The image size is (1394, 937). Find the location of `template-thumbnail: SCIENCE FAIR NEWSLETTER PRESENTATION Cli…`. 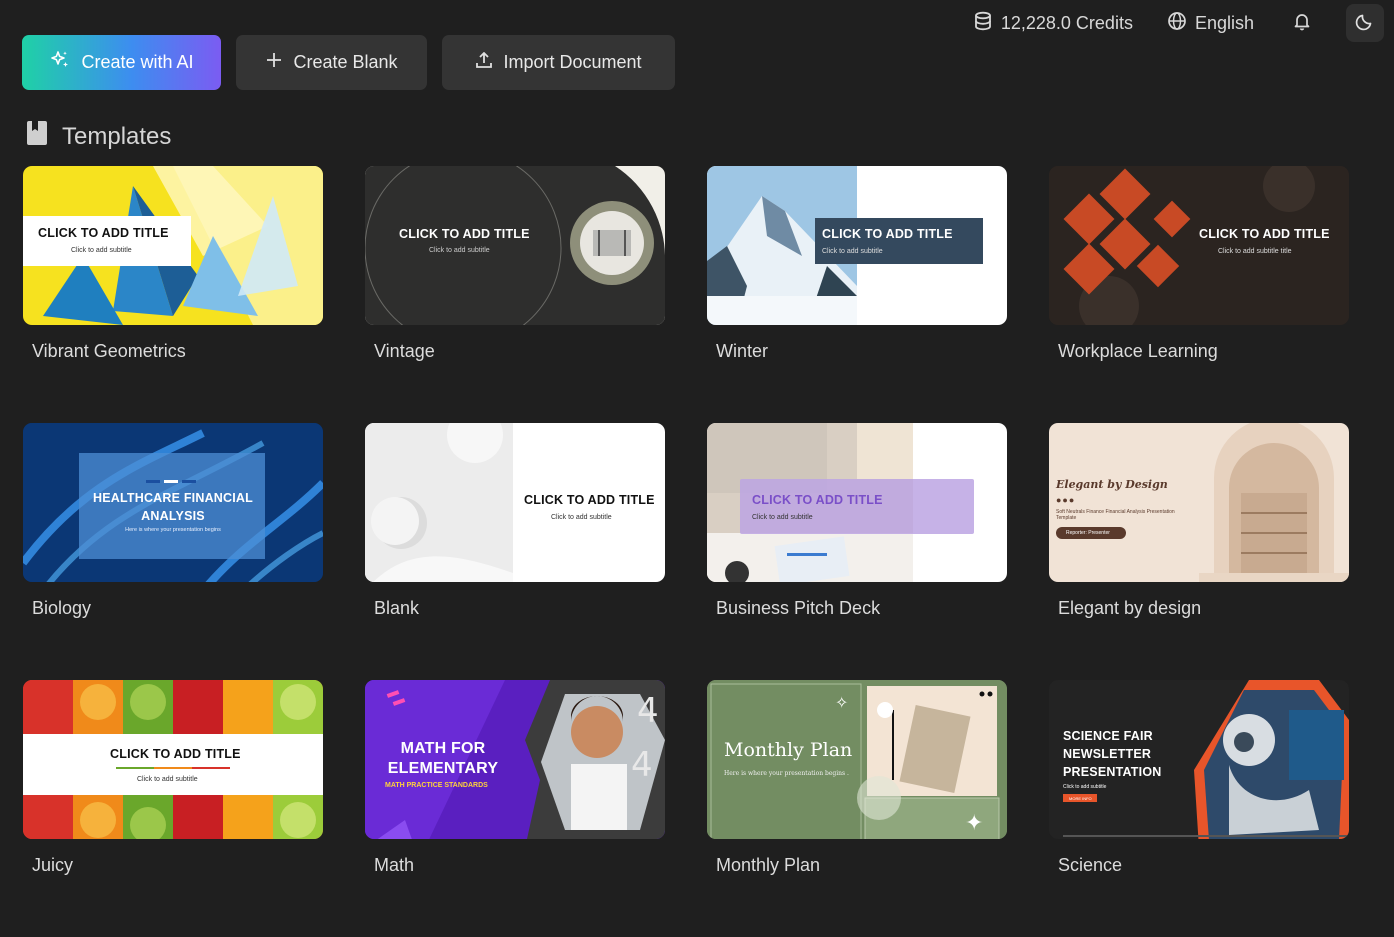

template-thumbnail: SCIENCE FAIR NEWSLETTER PRESENTATION Cli… is located at coordinates (1199, 759).